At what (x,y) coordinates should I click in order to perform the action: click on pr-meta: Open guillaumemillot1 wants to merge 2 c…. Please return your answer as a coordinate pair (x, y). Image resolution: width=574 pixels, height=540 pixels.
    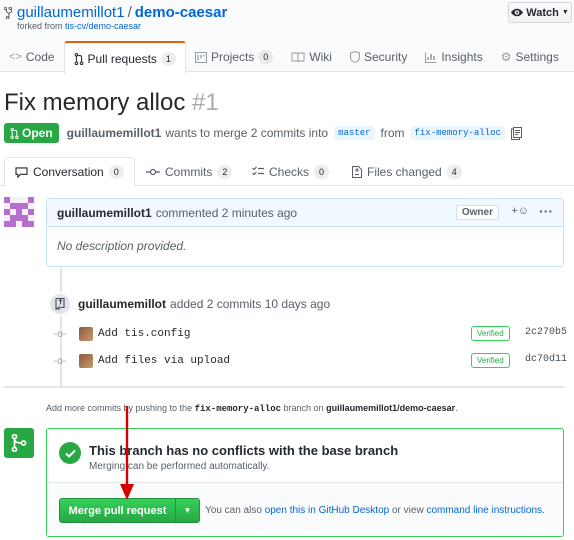
    Looking at the image, I should click on (263, 133).